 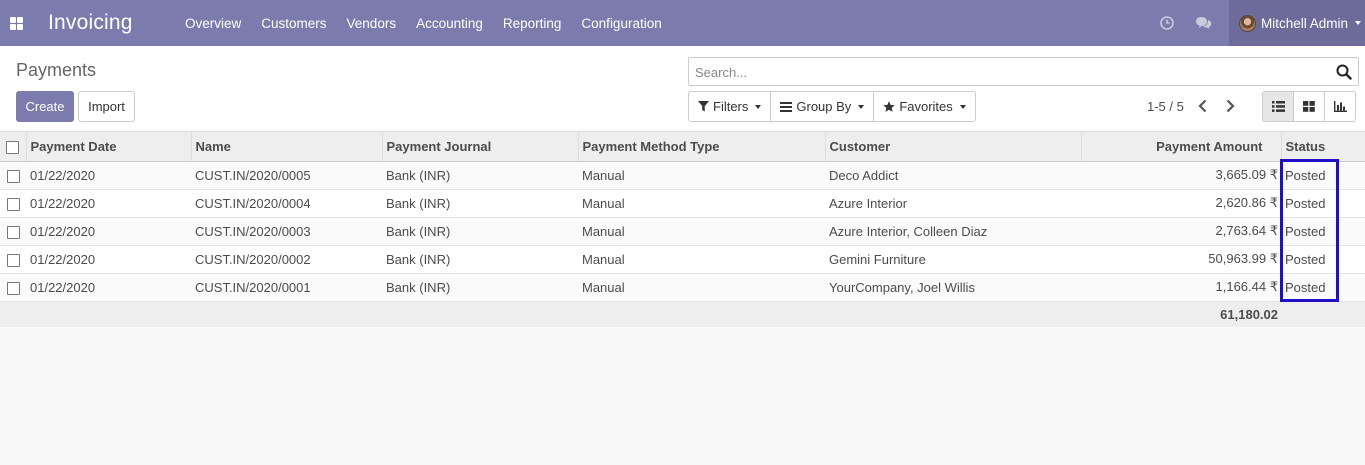 I want to click on graph-view-icon, so click(x=1340, y=106).